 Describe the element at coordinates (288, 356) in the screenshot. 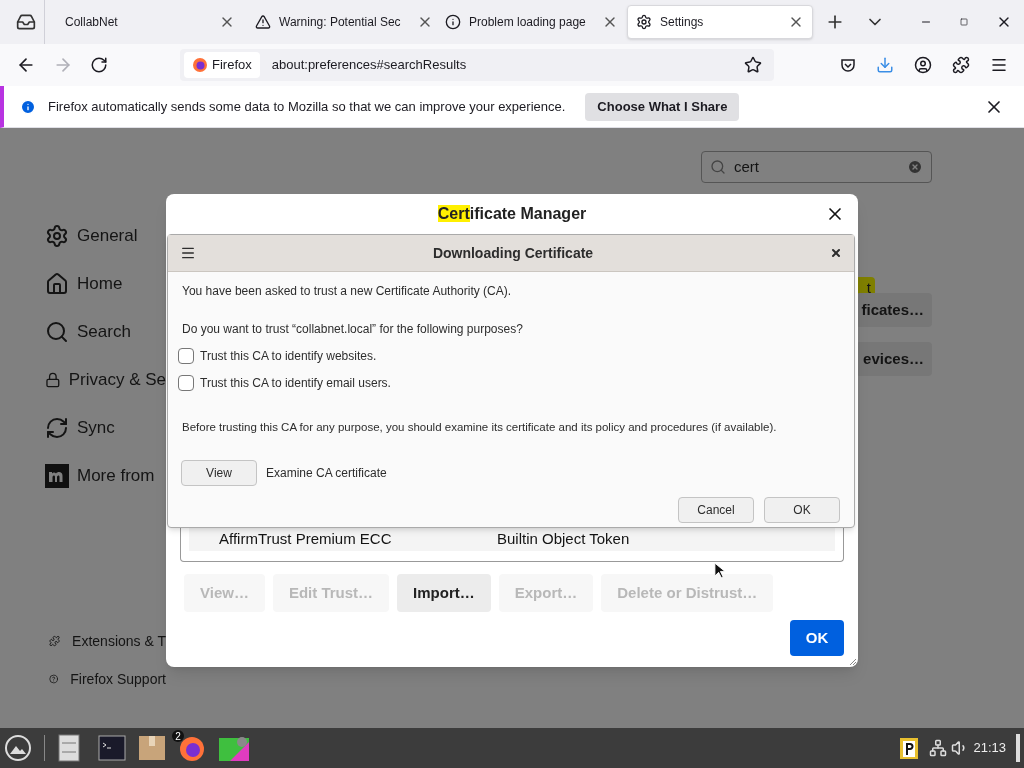

I see `checkbox-label: Trust this CA to identify websites.` at that location.